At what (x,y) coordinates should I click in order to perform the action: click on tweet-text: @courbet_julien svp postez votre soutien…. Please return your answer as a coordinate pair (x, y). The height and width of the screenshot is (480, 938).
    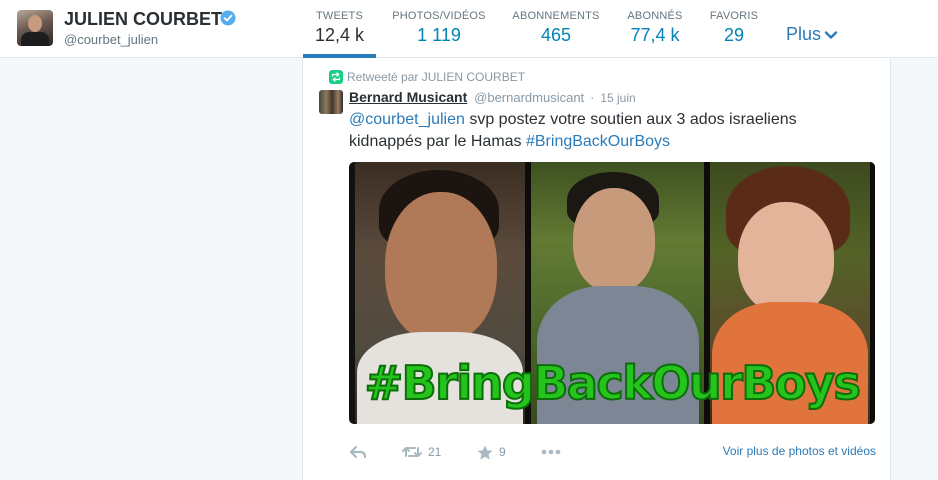
    Looking at the image, I should click on (609, 131).